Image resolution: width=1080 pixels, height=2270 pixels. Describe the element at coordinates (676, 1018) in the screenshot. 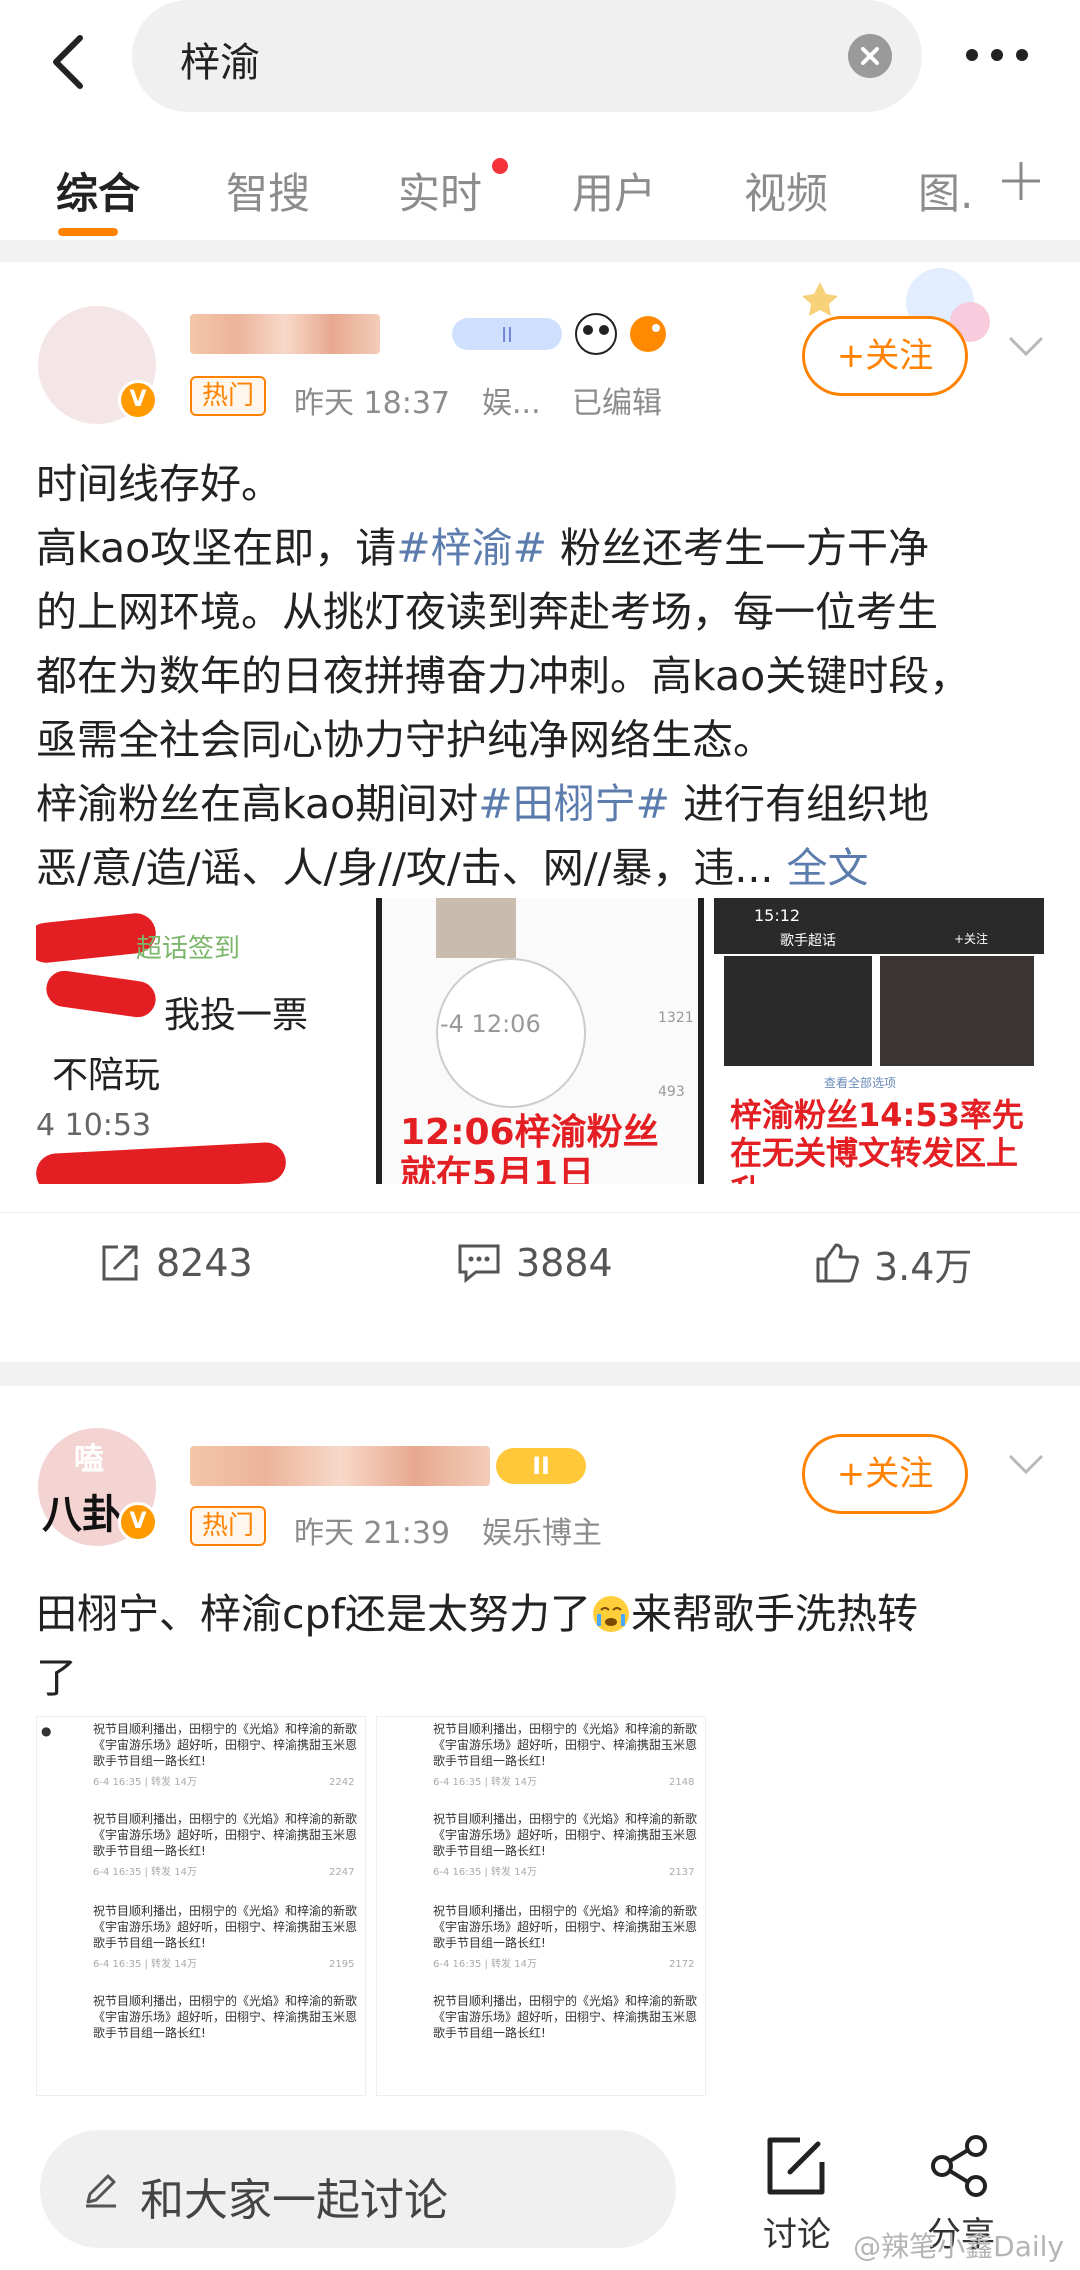

I see `image-count: 1321` at that location.